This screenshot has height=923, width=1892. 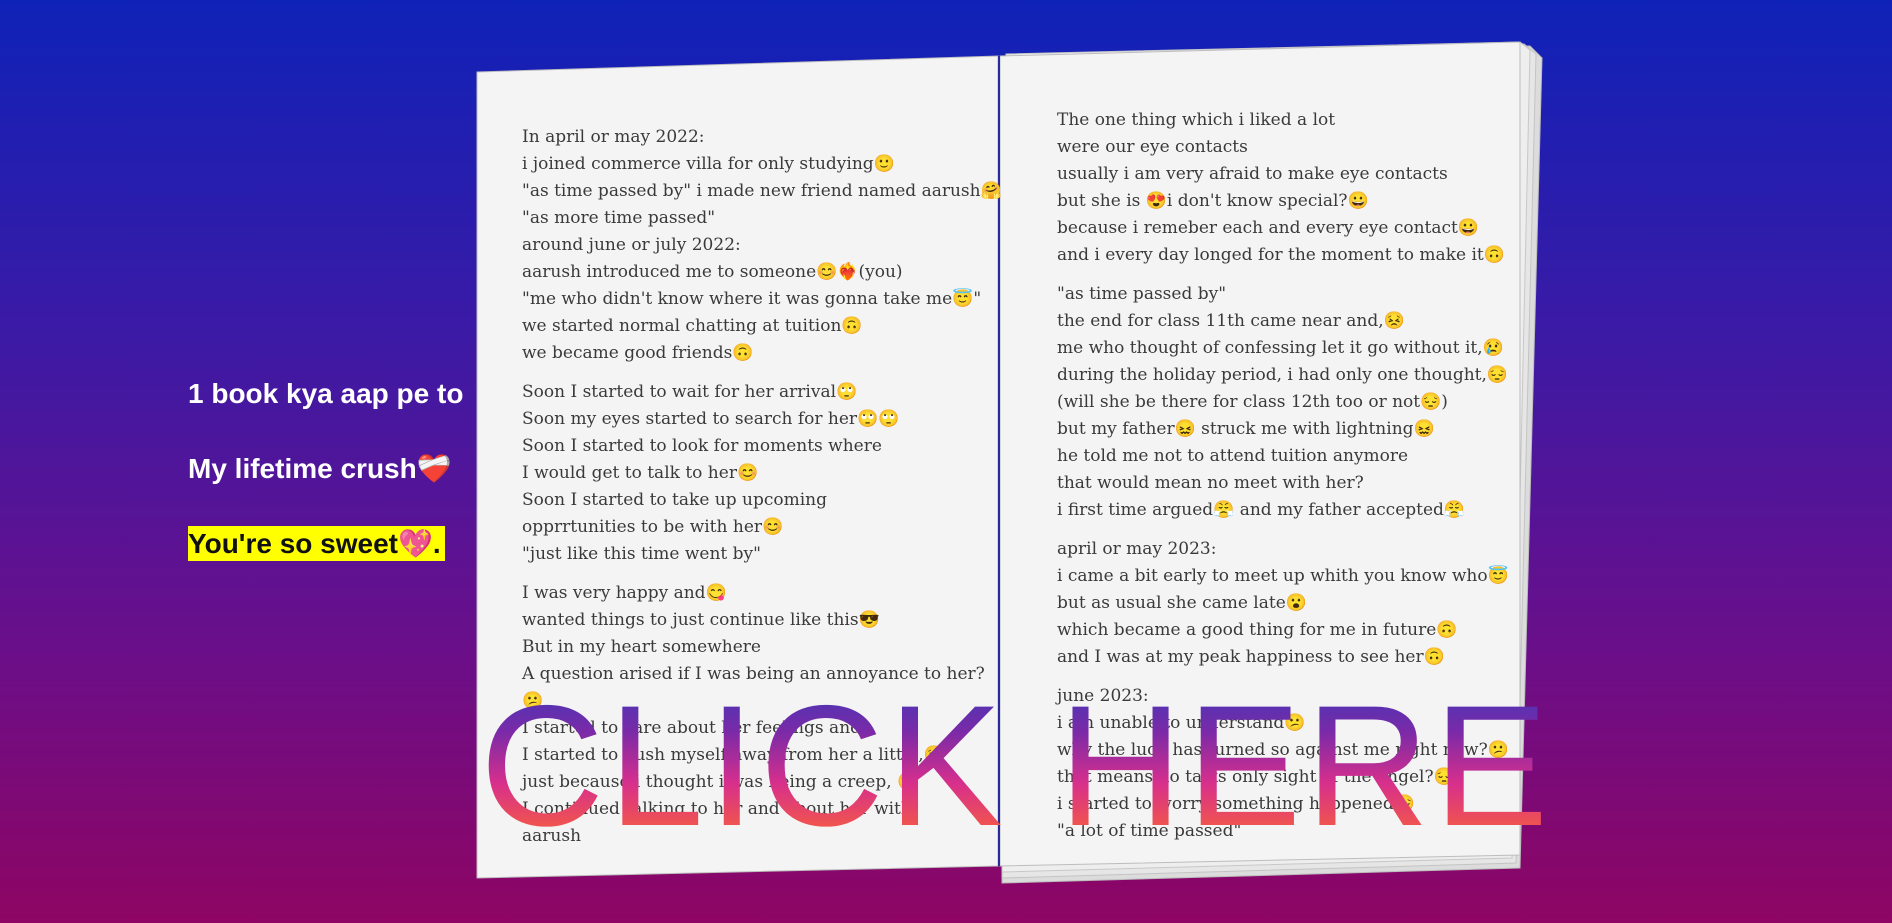 What do you see at coordinates (316, 543) in the screenshot?
I see `side-line-3-highlight: You're so sweet💖.` at bounding box center [316, 543].